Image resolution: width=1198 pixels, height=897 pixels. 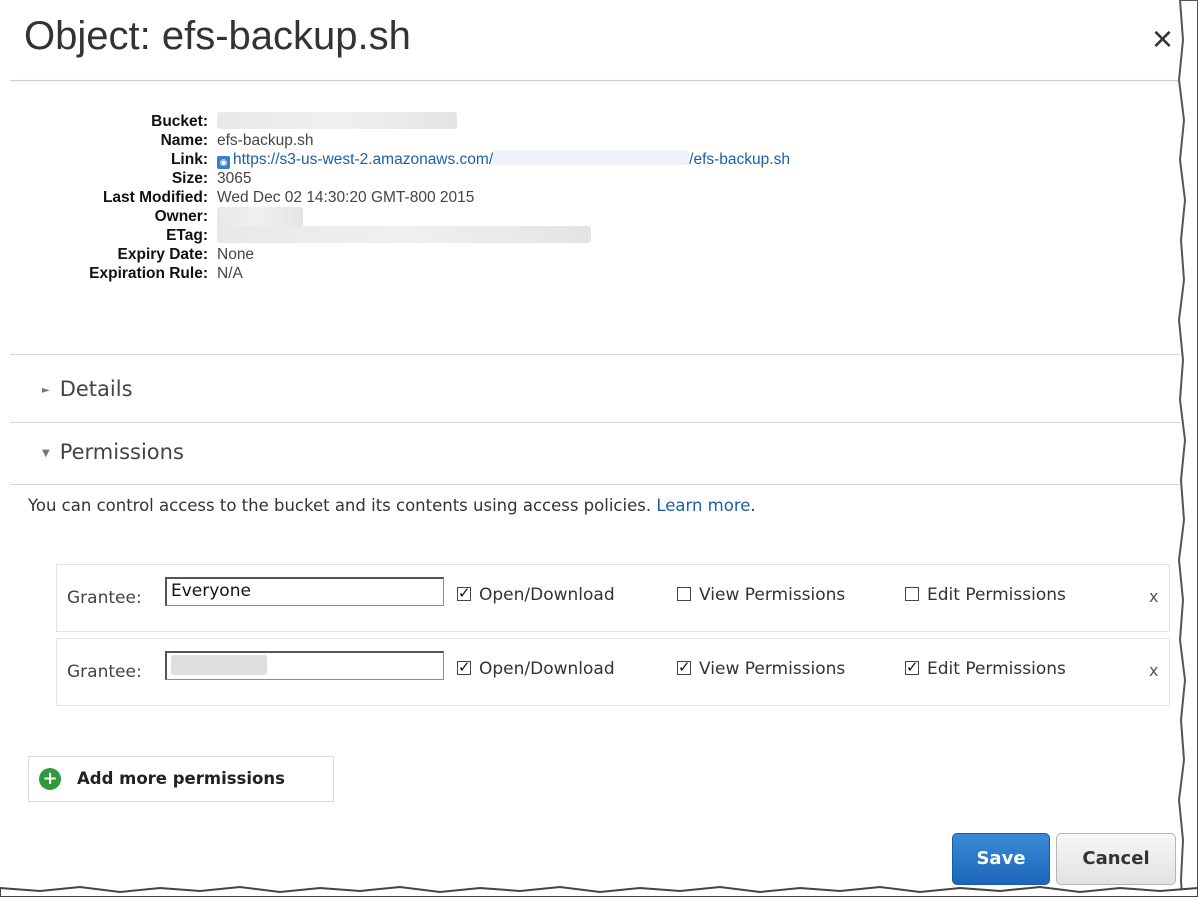 I want to click on section-title: Details, so click(x=96, y=389).